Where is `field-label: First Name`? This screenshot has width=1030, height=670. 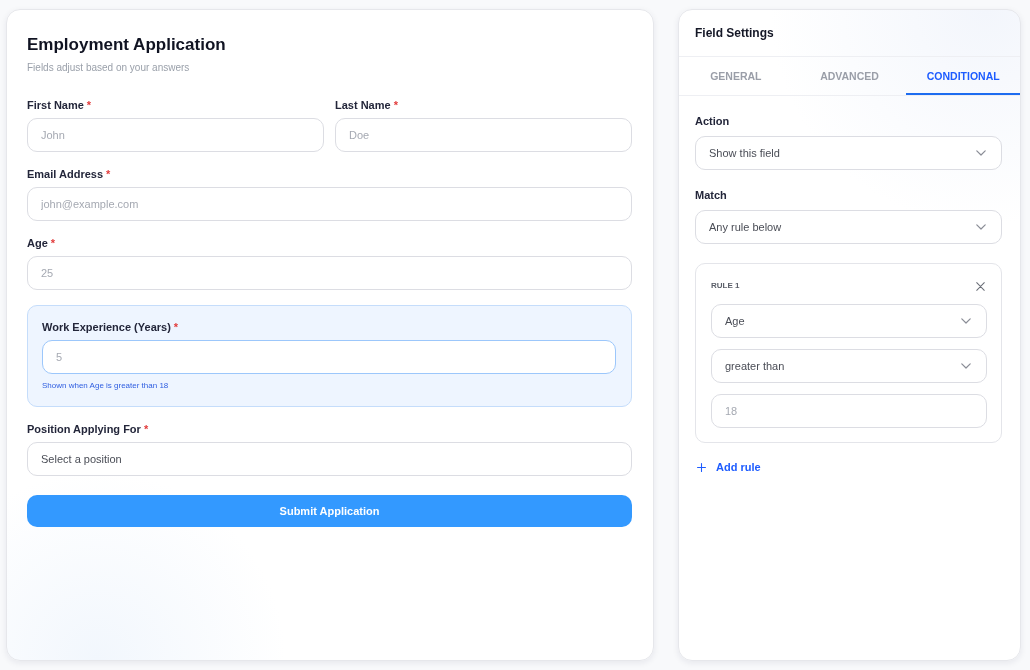 field-label: First Name is located at coordinates (55, 105).